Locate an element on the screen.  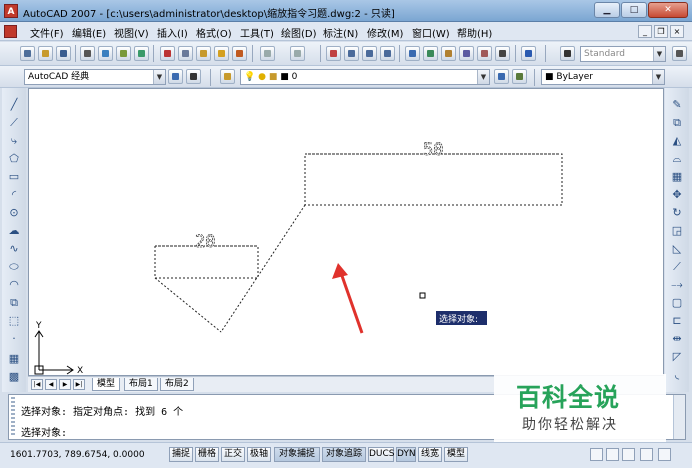
workspace-settings-icon is located at coordinates (175, 76).